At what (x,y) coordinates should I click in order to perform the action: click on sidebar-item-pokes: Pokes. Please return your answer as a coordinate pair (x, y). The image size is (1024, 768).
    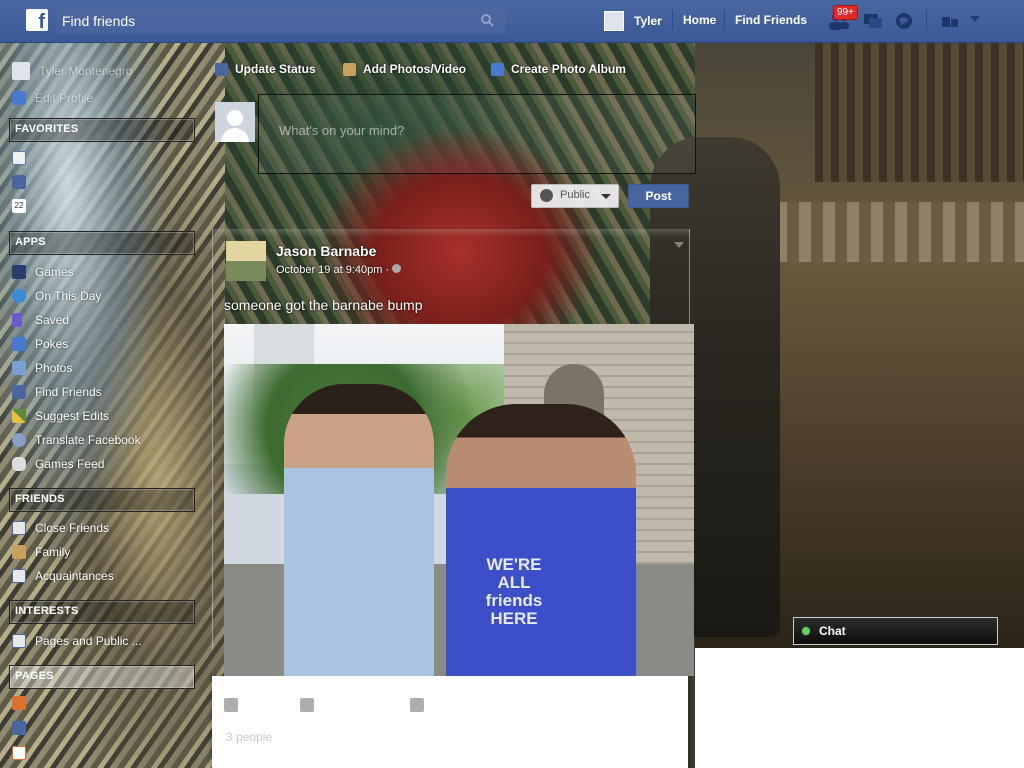
    Looking at the image, I should click on (40, 344).